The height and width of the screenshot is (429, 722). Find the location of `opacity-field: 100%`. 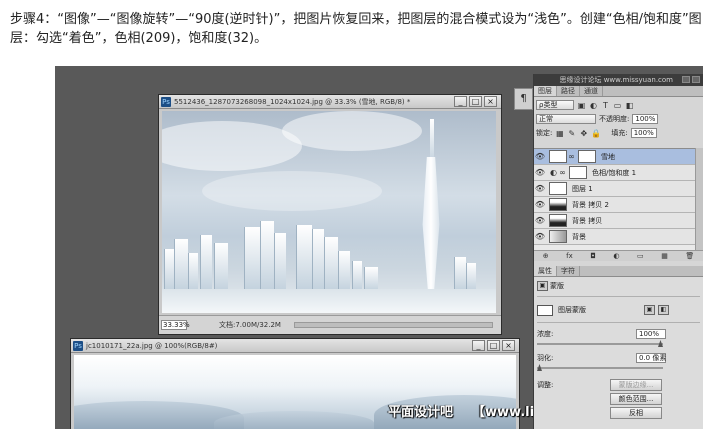

opacity-field: 100% is located at coordinates (645, 119).